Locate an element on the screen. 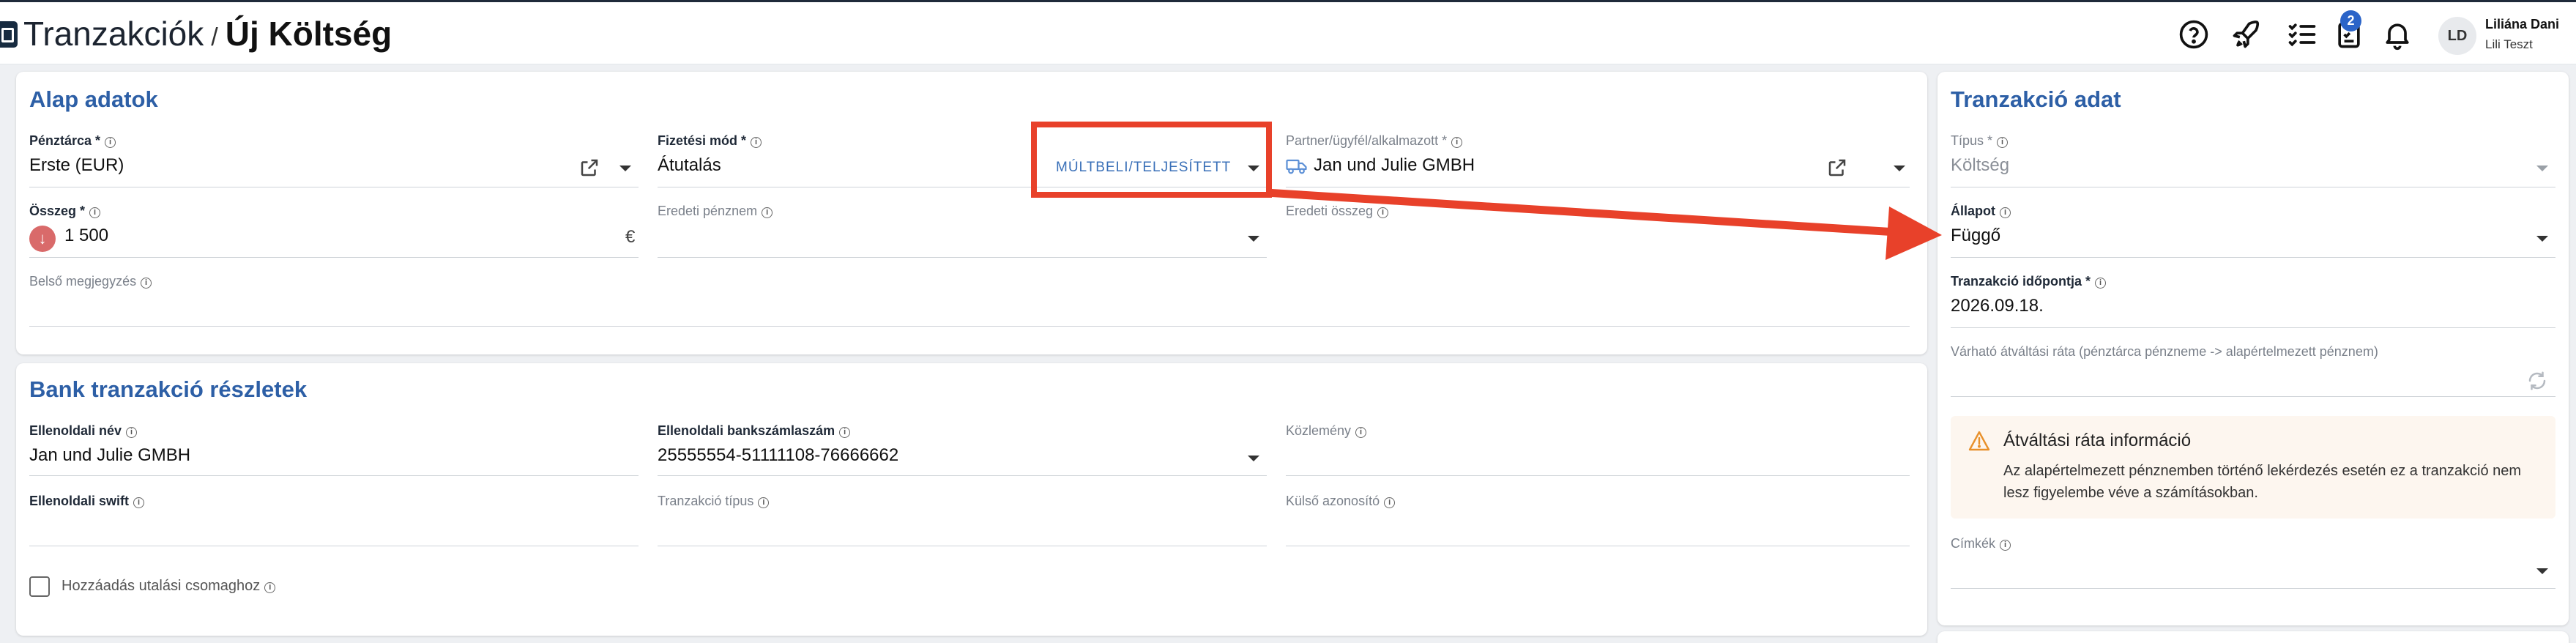  tranzakcio-tipus-input: Tranzakció típus i is located at coordinates (962, 520).